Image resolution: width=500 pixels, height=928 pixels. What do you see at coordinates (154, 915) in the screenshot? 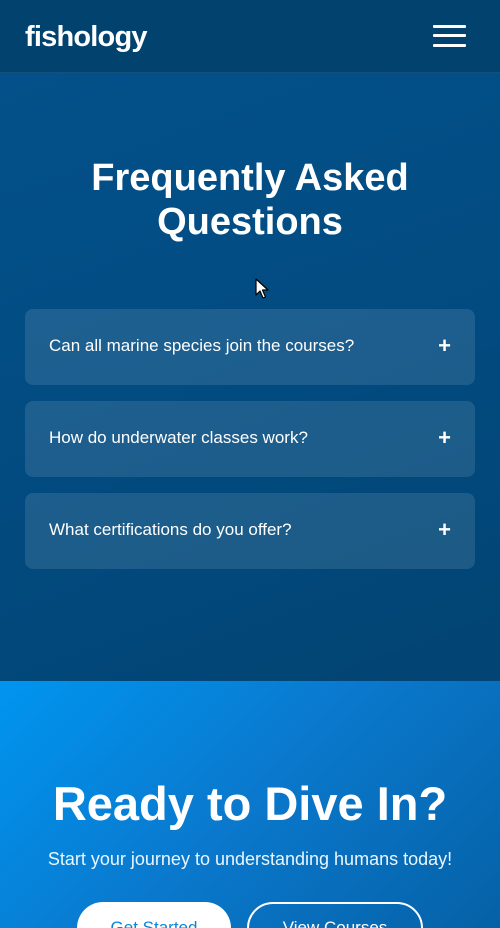
I see `get-started-button: Get Started` at bounding box center [154, 915].